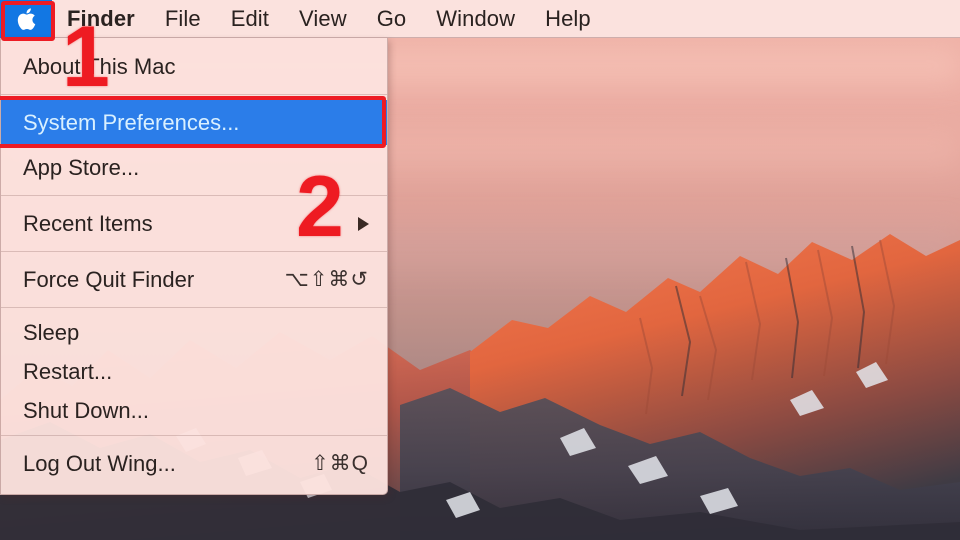 The width and height of the screenshot is (960, 540). What do you see at coordinates (99, 66) in the screenshot?
I see `menu-item-label: About This Mac` at bounding box center [99, 66].